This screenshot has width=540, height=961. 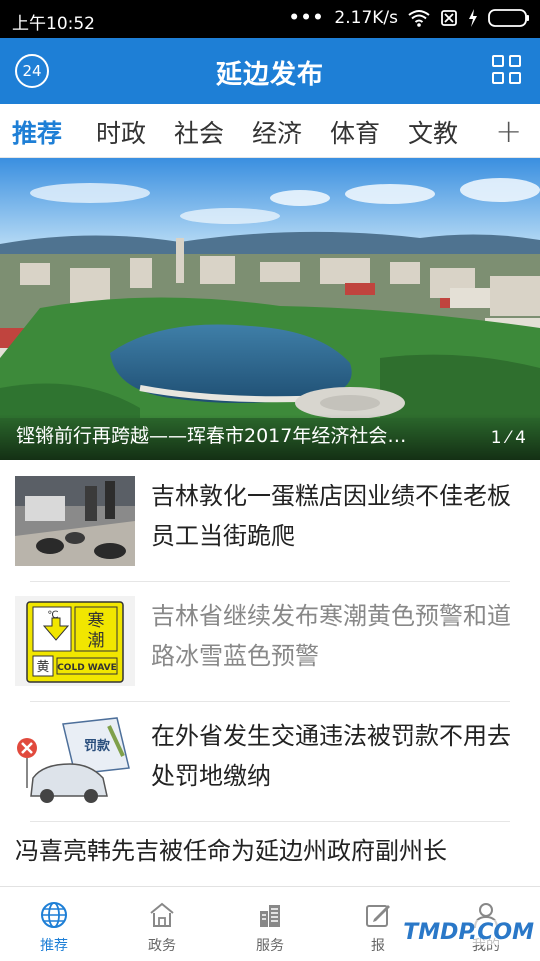 What do you see at coordinates (87, 668) in the screenshot?
I see `svg-text: COLD WAVE` at bounding box center [87, 668].